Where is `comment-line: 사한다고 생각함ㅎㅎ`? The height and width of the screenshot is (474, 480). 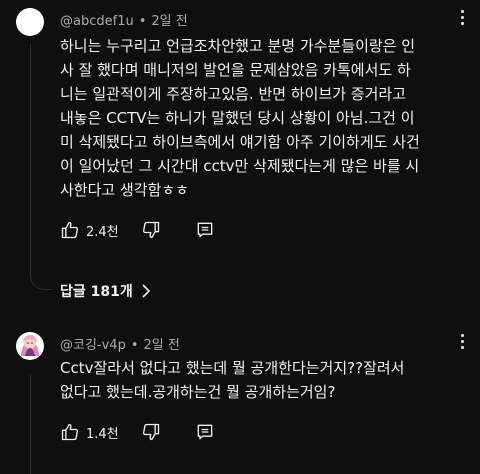 comment-line: 사한다고 생각함ㅎㅎ is located at coordinates (124, 190).